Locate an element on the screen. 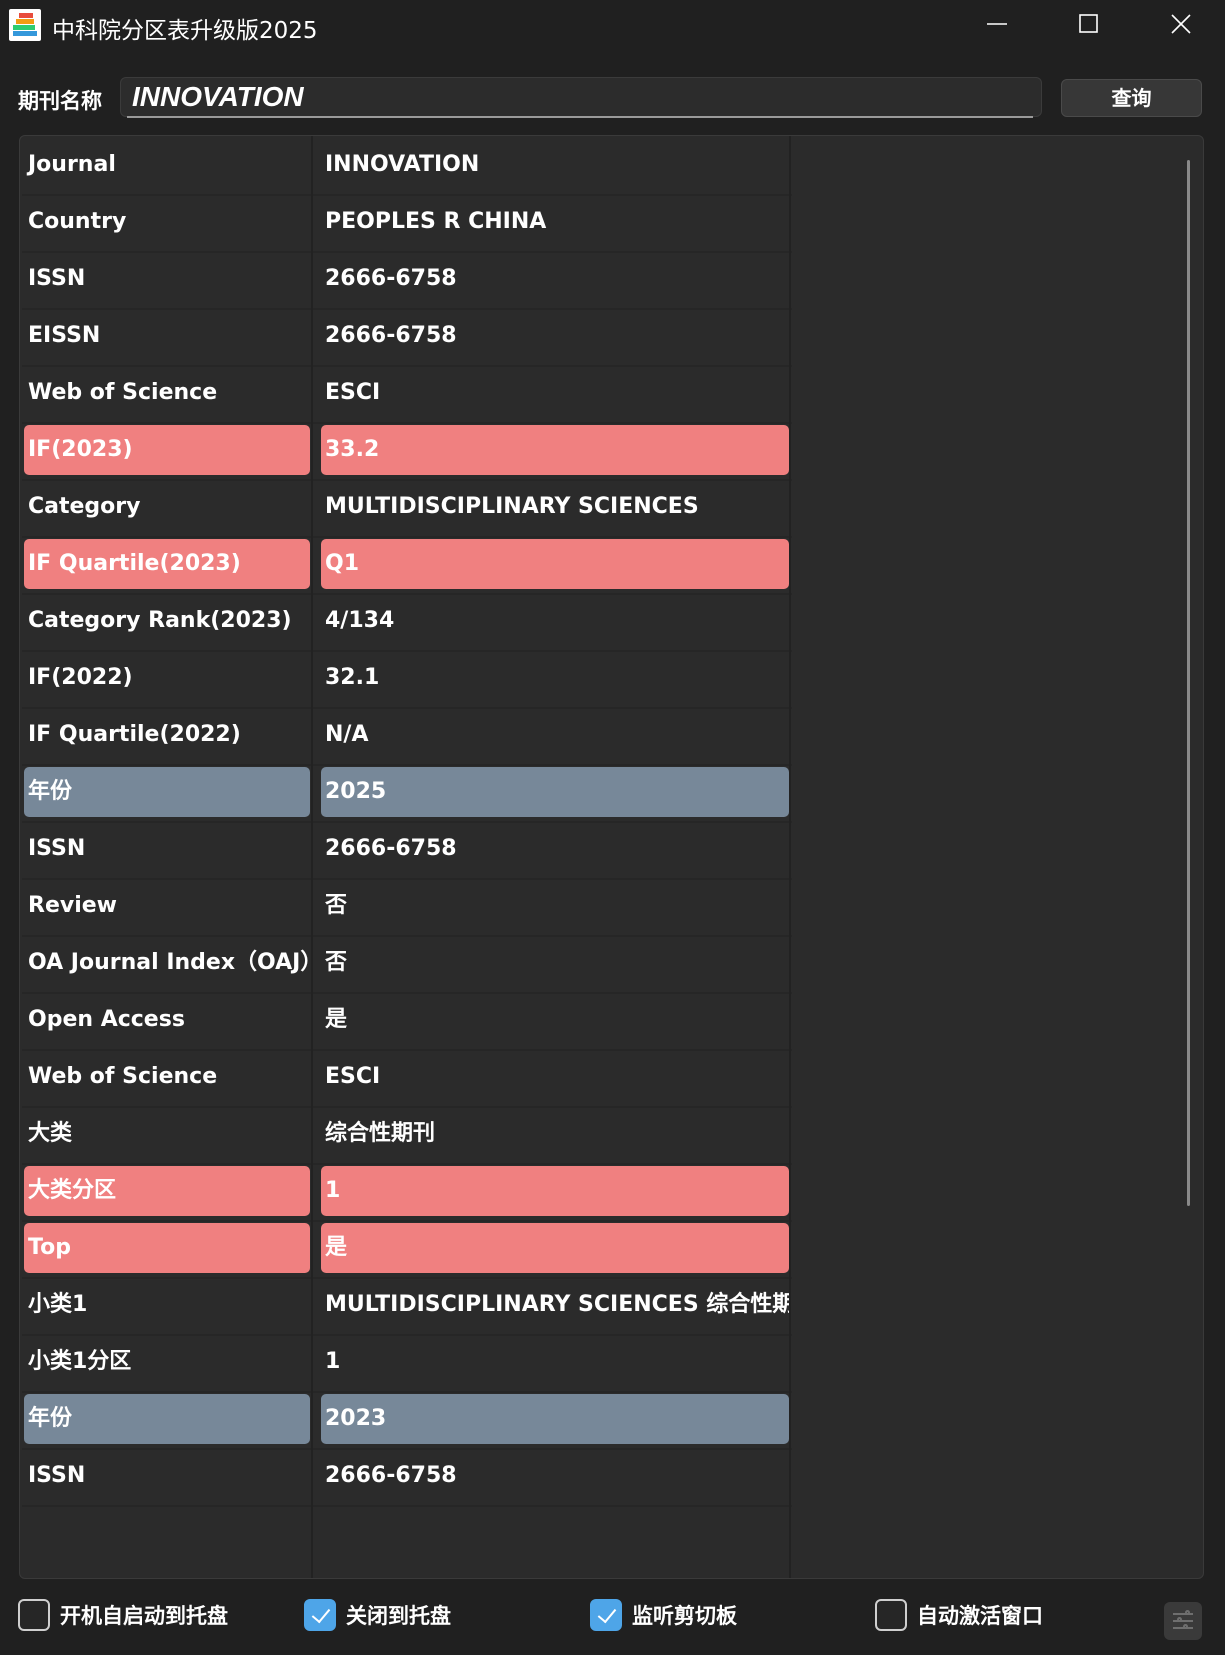  field-value-cell: MULTIDISCIPLINARY SCIENCES 综合性期刊 is located at coordinates (557, 1304).